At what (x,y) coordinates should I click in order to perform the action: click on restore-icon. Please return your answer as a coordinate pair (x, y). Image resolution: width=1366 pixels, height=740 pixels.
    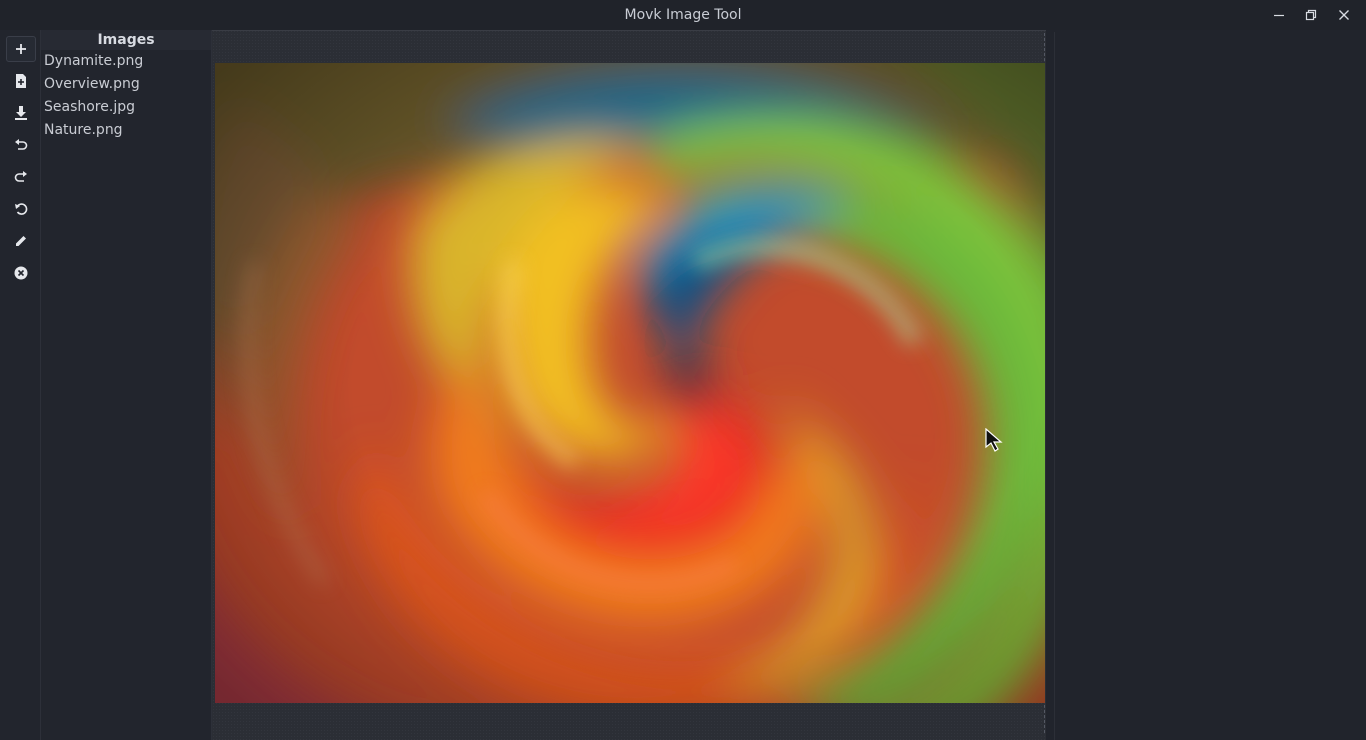
    Looking at the image, I should click on (1311, 15).